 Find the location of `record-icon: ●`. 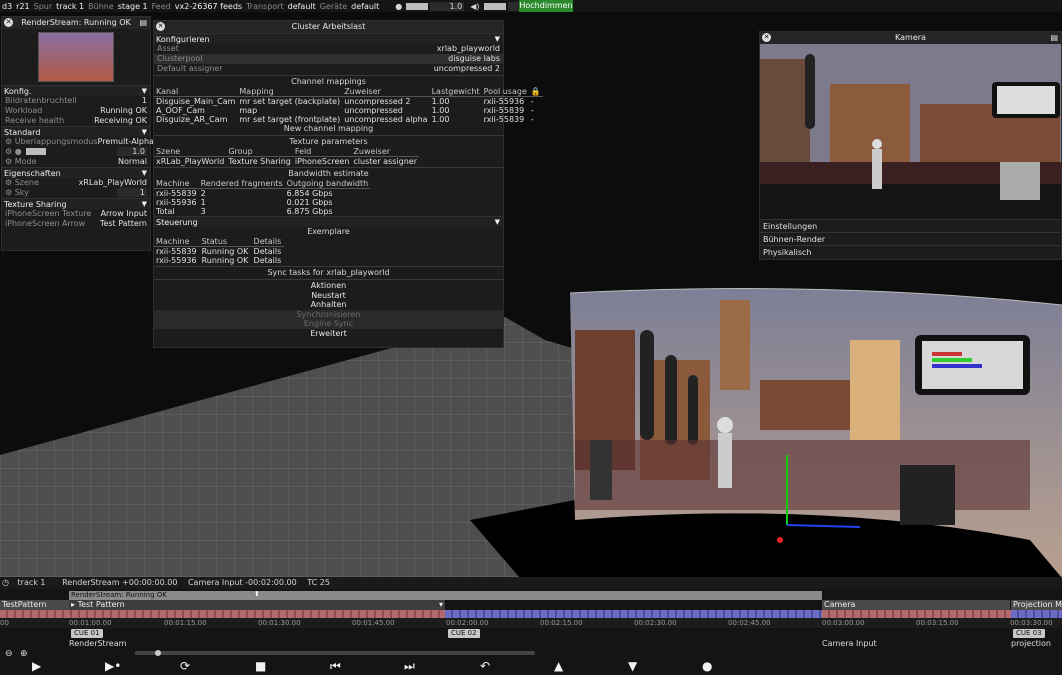

record-icon: ● is located at coordinates (707, 666).